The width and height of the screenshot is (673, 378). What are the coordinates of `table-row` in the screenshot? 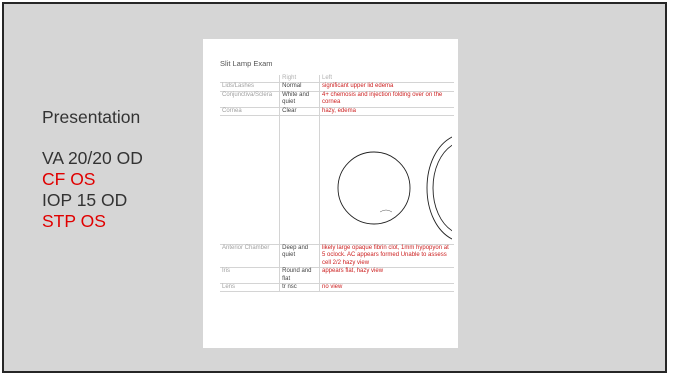 It's located at (337, 180).